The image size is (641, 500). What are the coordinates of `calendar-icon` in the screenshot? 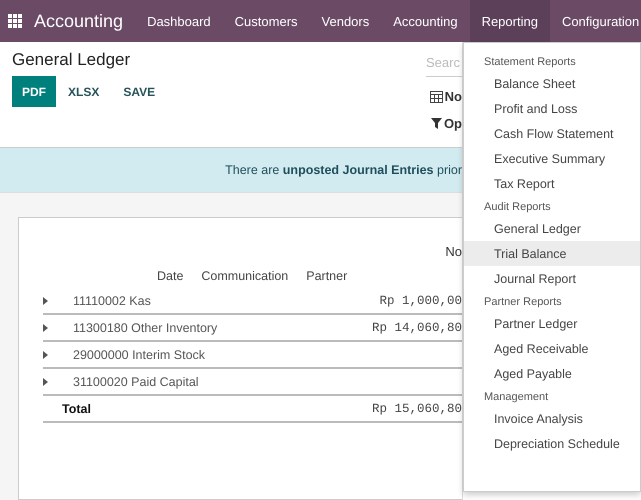 It's located at (436, 96).